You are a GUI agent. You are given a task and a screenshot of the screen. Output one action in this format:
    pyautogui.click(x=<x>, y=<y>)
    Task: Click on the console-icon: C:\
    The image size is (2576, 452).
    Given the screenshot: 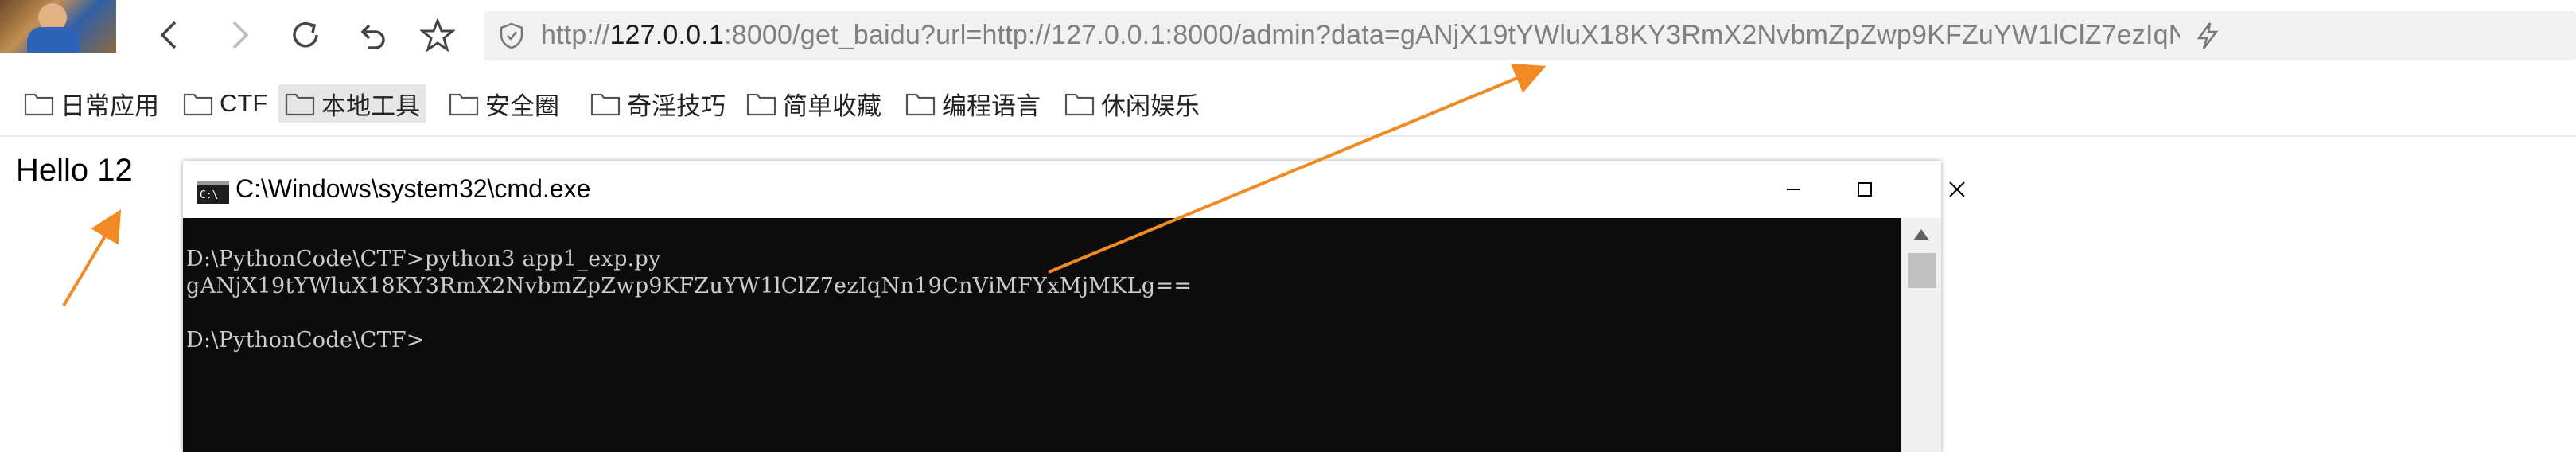 What is the action you would take?
    pyautogui.click(x=213, y=192)
    